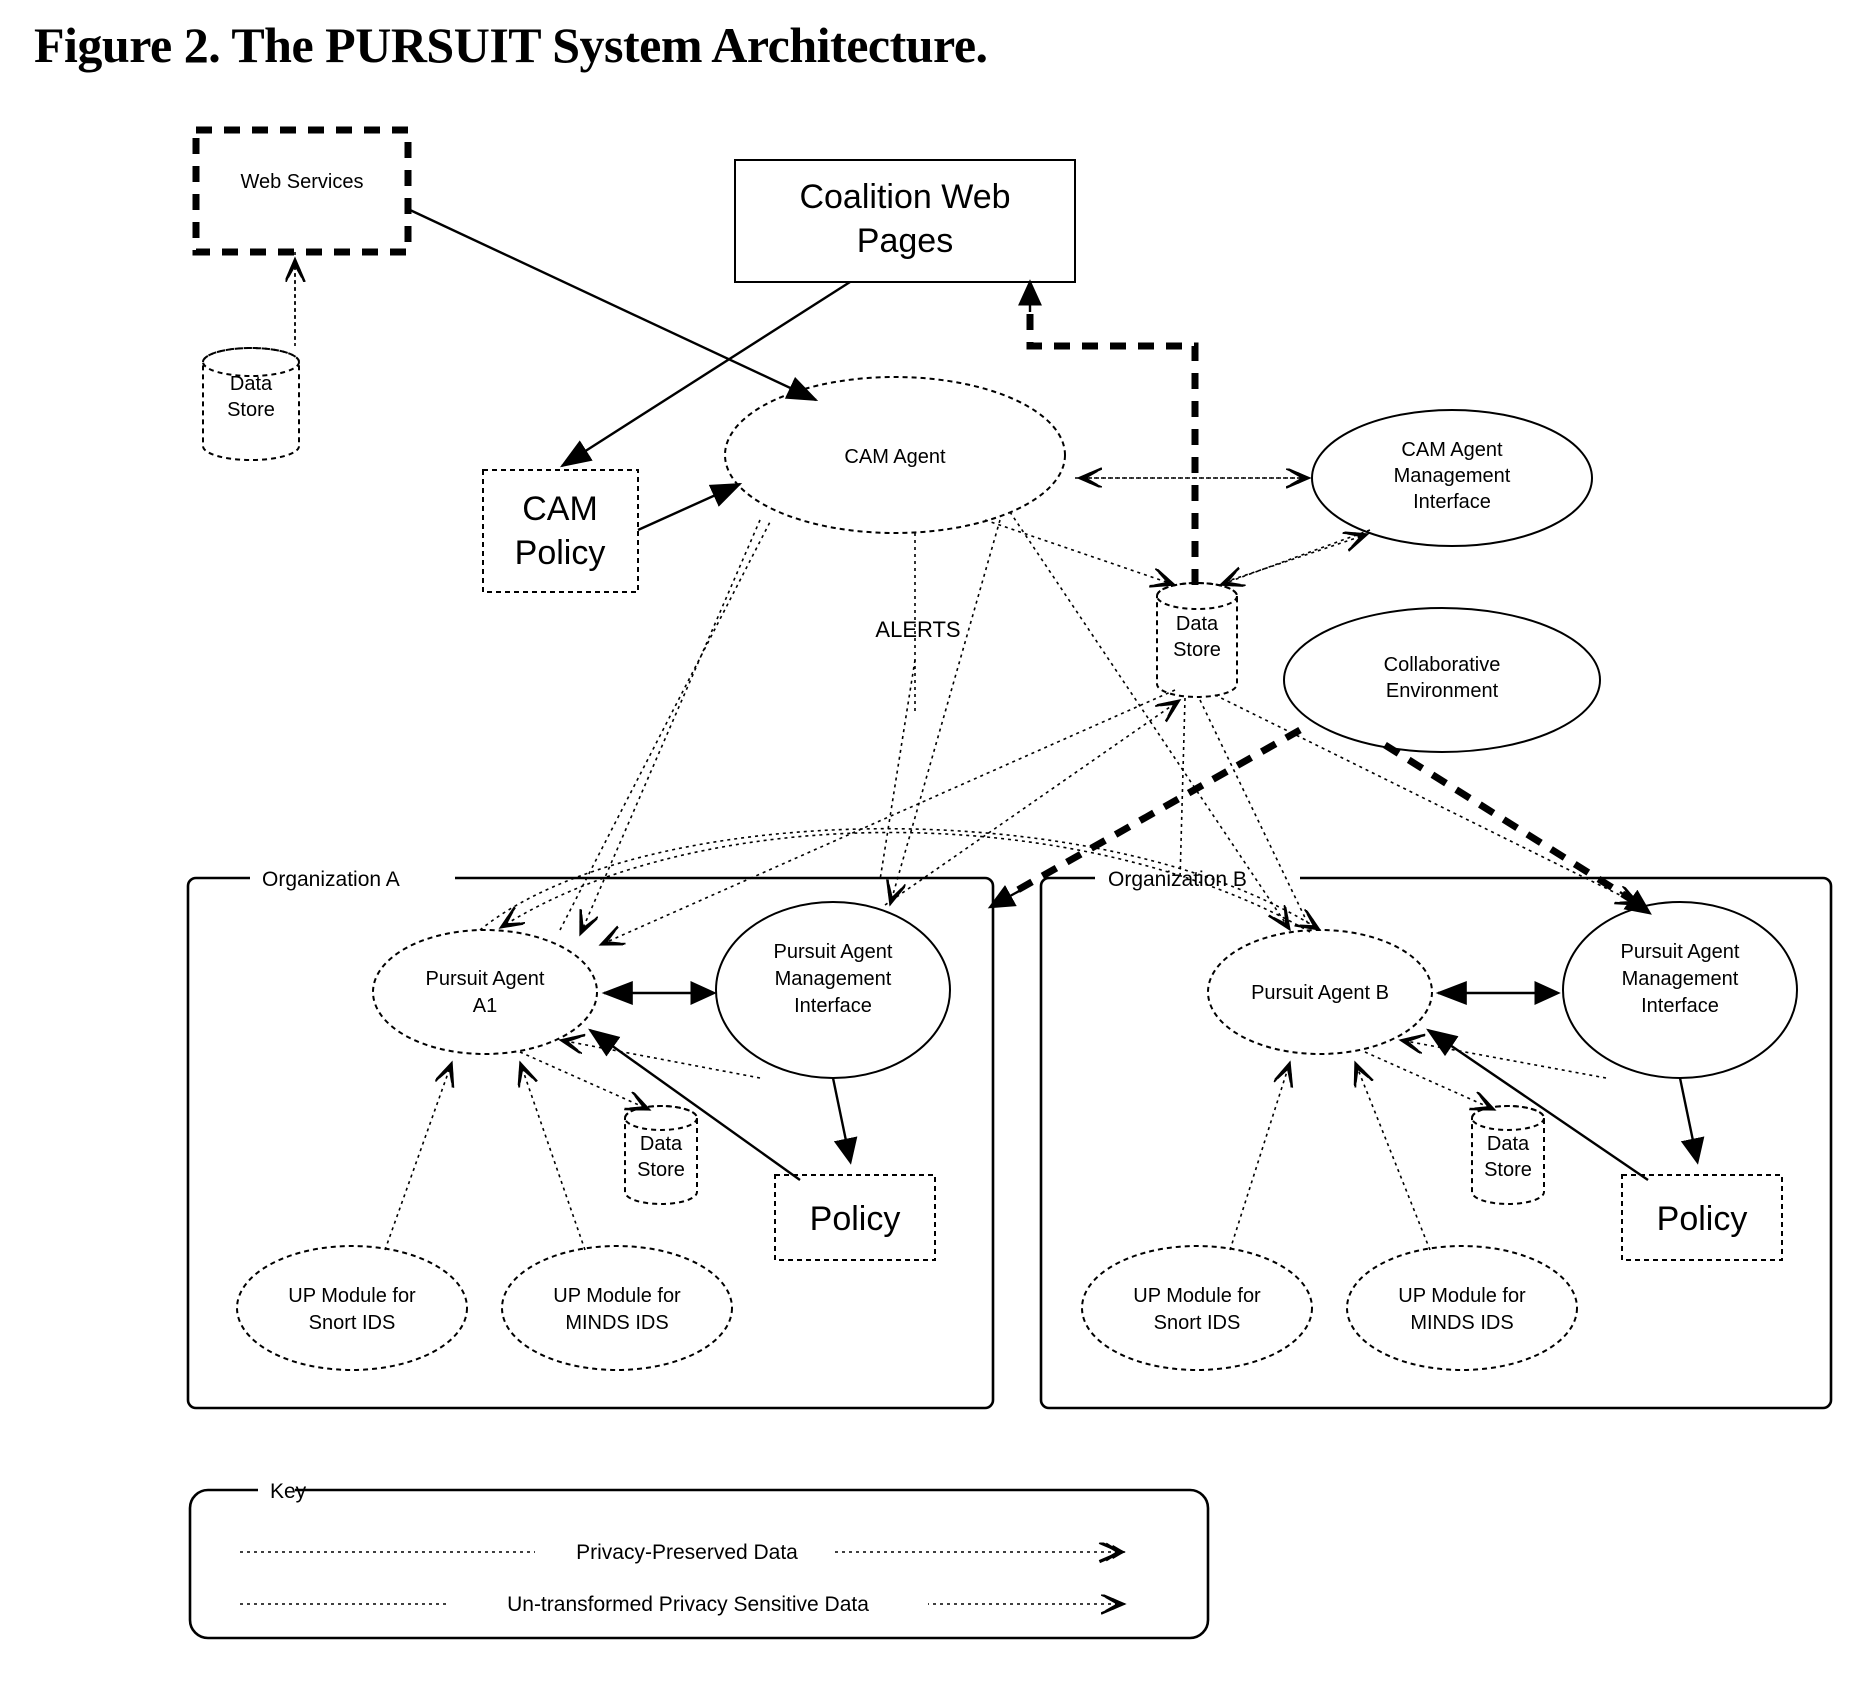 This screenshot has width=1868, height=1685. I want to click on cam-mgmt-label-3: Interface, so click(1452, 502).